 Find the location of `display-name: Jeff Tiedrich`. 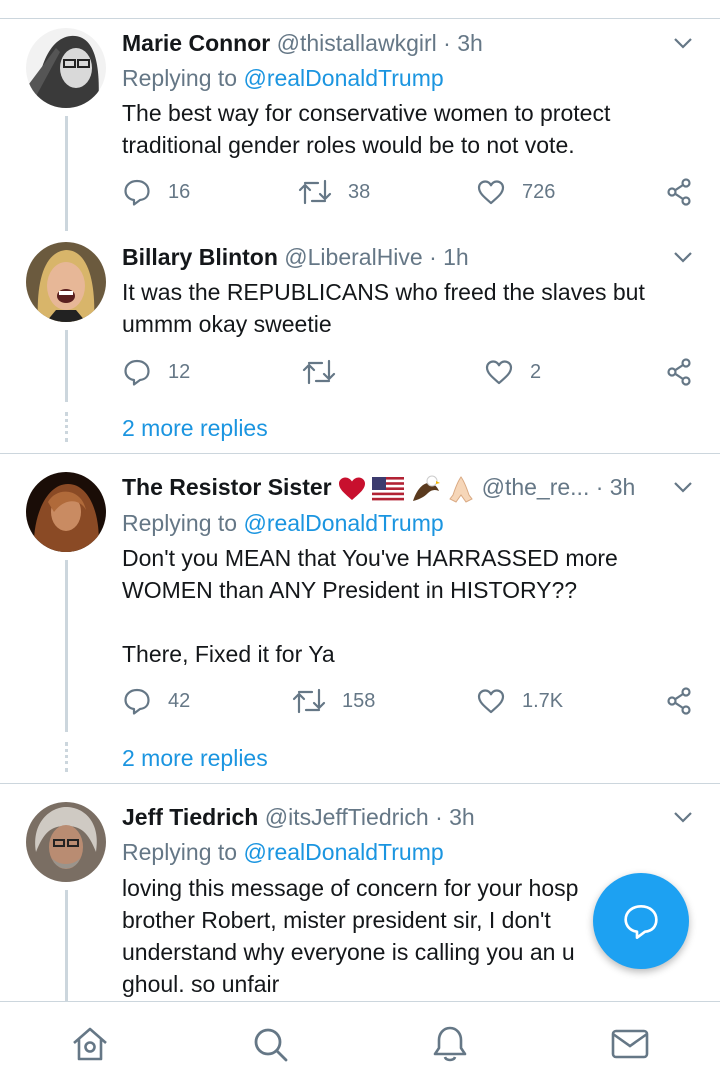

display-name: Jeff Tiedrich is located at coordinates (190, 817).